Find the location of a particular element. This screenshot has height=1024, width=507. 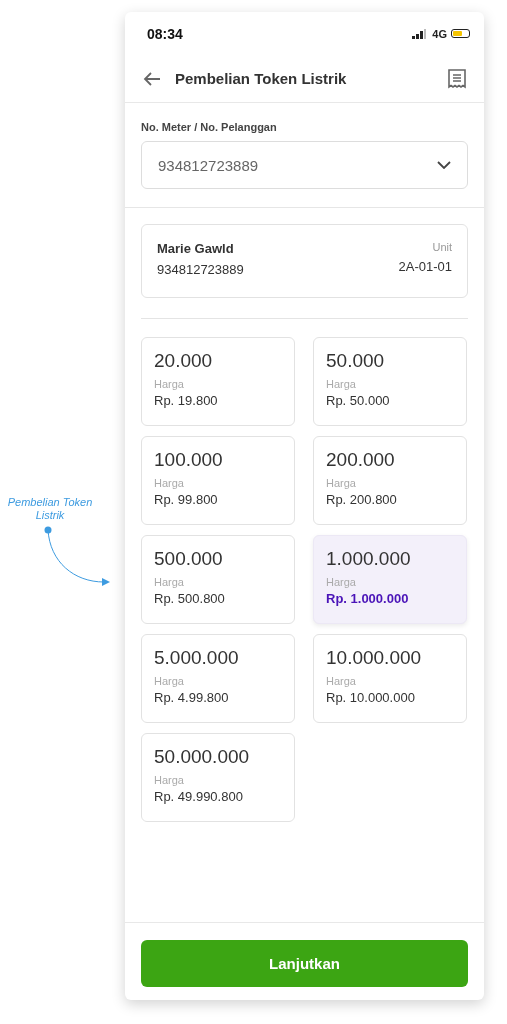

price-value: Rp. 500.800 is located at coordinates (190, 598).